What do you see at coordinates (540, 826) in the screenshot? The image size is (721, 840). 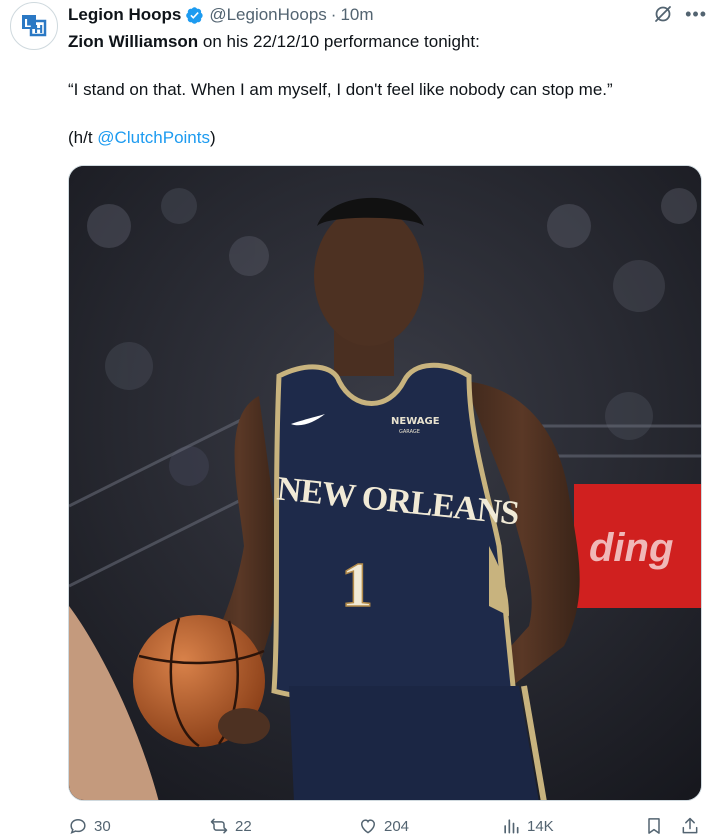 I see `views-count: 14K` at bounding box center [540, 826].